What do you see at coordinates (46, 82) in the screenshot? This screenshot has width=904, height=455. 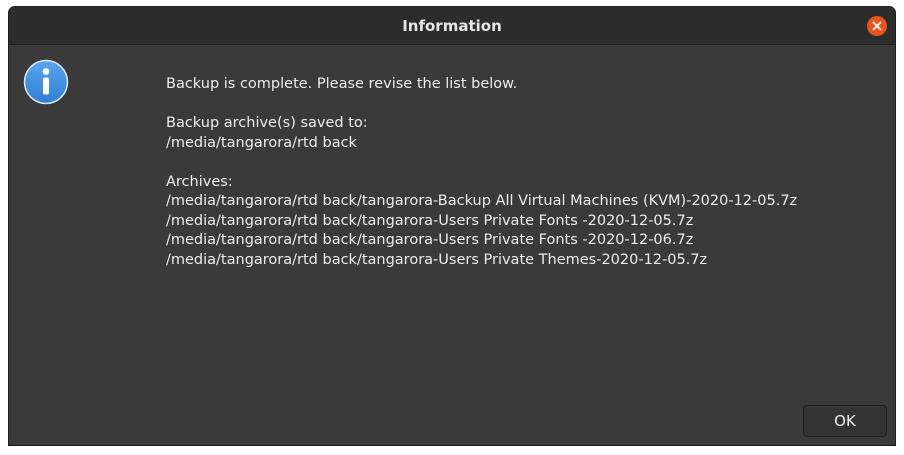 I see `info-icon` at bounding box center [46, 82].